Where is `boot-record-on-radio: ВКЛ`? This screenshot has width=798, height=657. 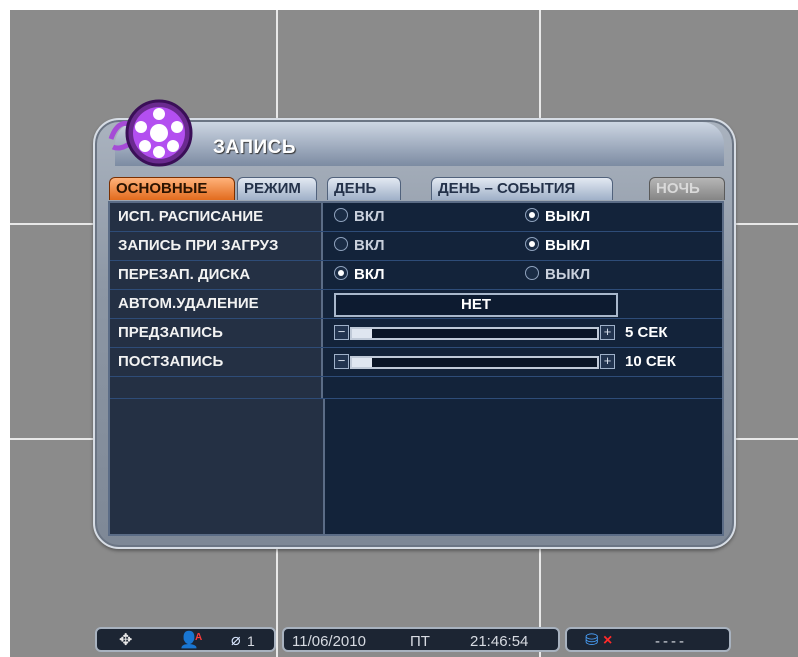 boot-record-on-radio: ВКЛ is located at coordinates (359, 246).